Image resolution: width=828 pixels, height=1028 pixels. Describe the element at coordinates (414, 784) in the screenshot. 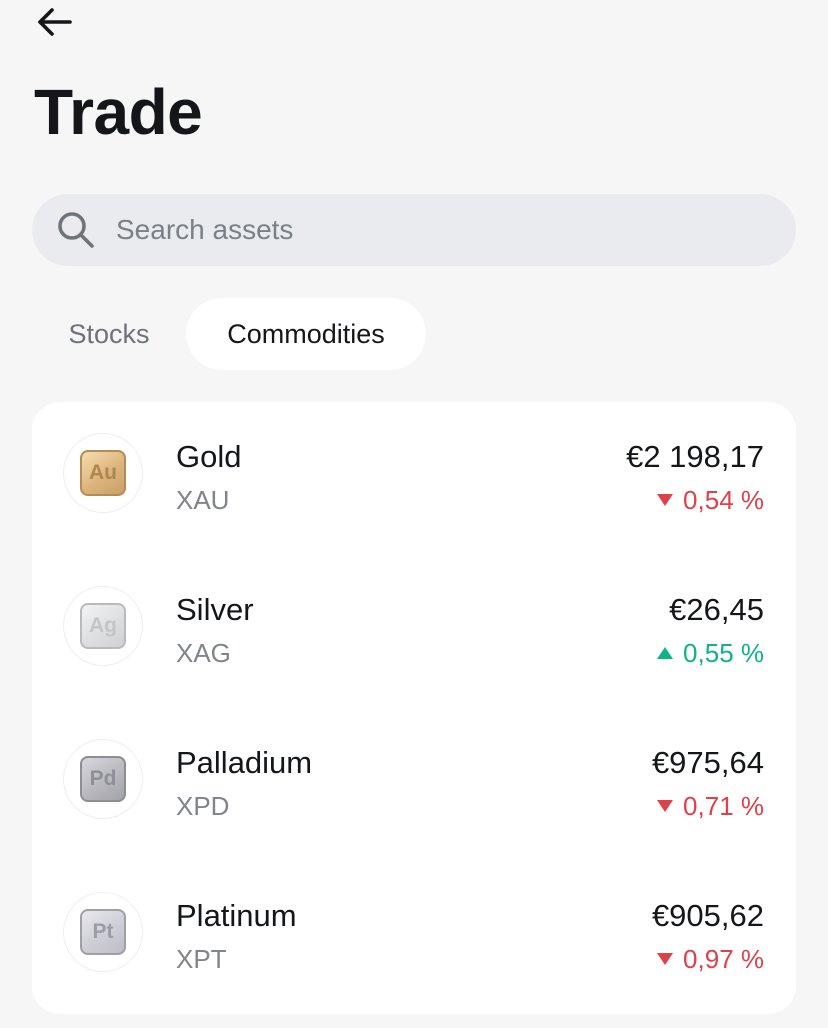

I see `asset-row-palladium: Pd Palladium XPD €975,64 0,71 %` at that location.